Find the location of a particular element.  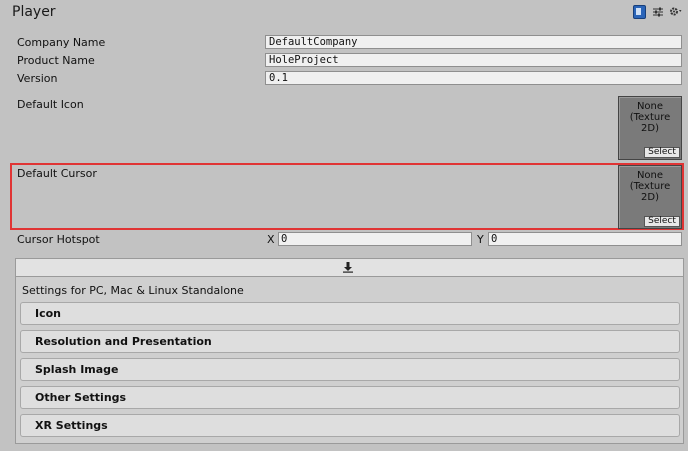

section-splash-image: Splash Image is located at coordinates (350, 369).